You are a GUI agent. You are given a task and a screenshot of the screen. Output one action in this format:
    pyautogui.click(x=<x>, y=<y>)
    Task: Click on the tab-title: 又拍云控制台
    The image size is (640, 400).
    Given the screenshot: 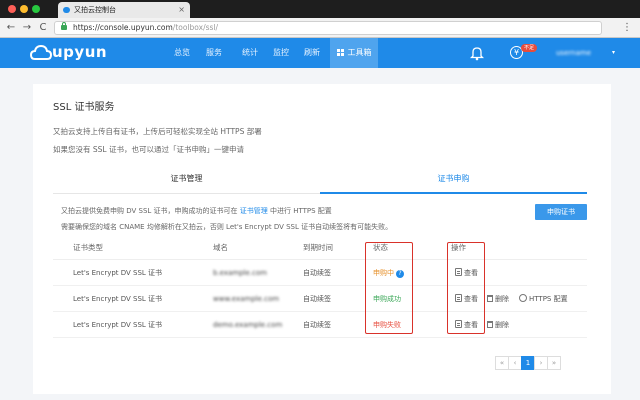 What is the action you would take?
    pyautogui.click(x=95, y=10)
    